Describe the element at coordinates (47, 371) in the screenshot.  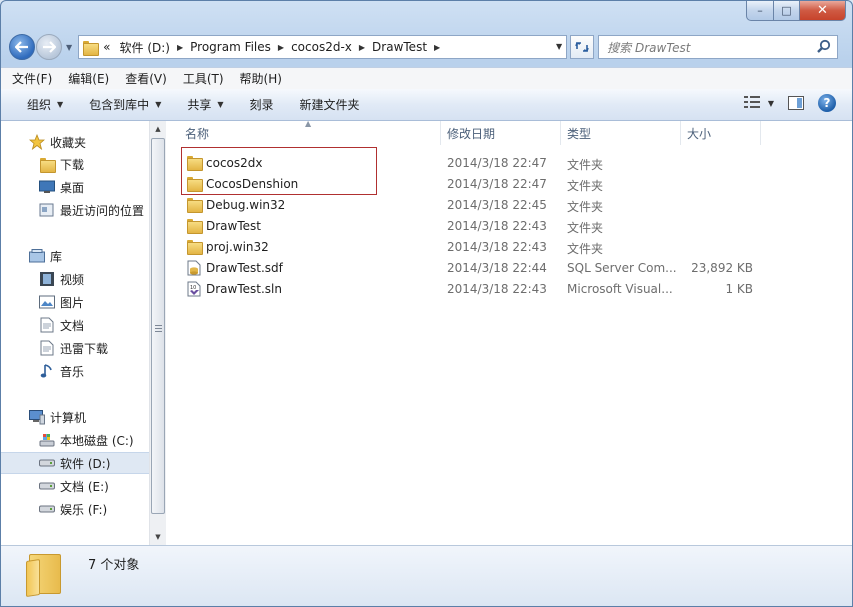
I see `music-note-icon` at that location.